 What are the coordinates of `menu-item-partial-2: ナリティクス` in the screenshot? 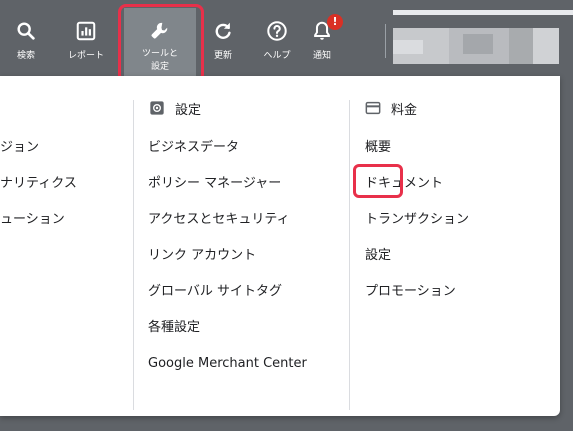 It's located at (38, 184).